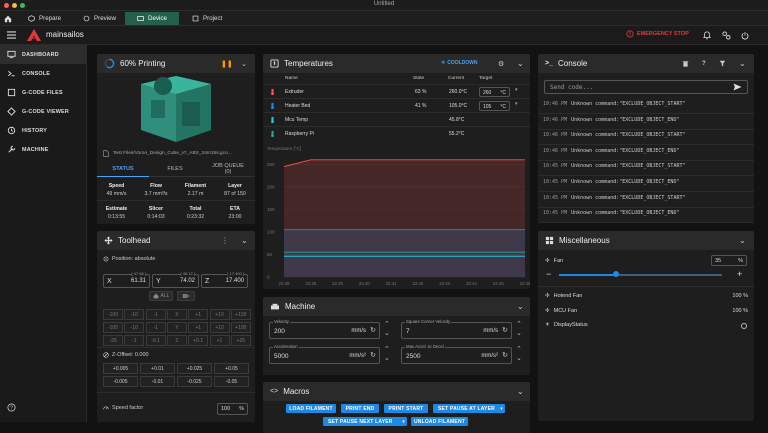  What do you see at coordinates (99, 18) in the screenshot?
I see `tab-preview: Preview` at bounding box center [99, 18].